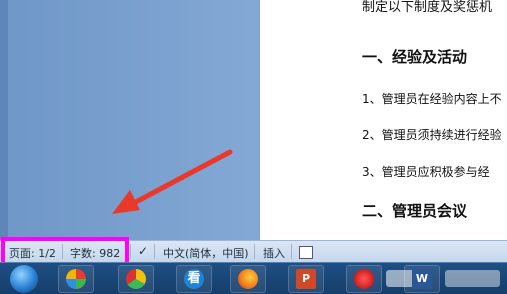  I want to click on taskbar-item-ball, so click(136, 279).